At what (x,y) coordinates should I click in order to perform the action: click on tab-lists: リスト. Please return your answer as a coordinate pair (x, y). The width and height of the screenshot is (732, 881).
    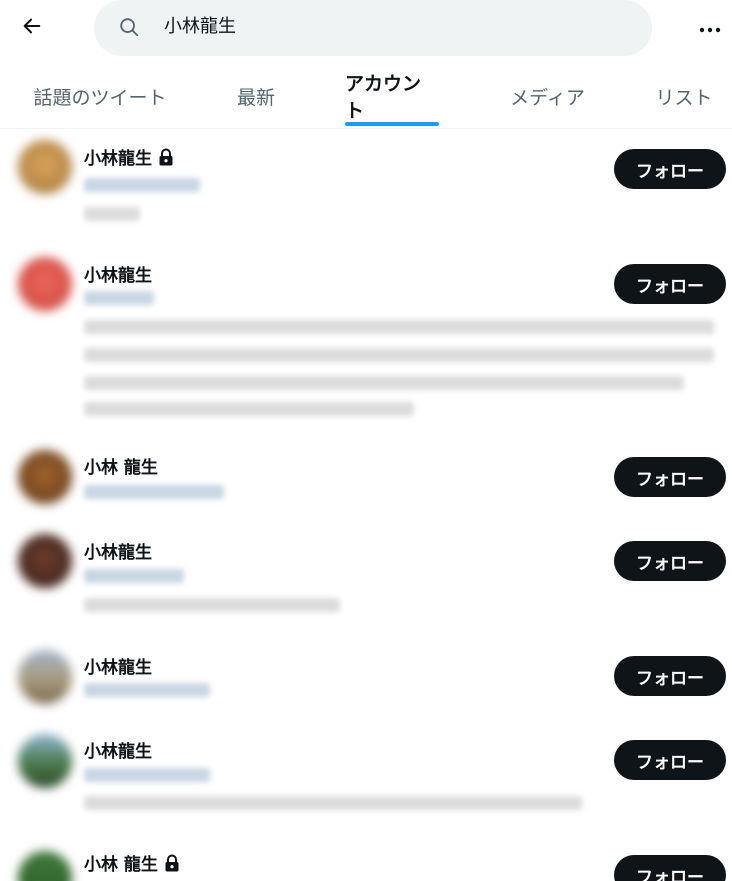
    Looking at the image, I should click on (684, 96).